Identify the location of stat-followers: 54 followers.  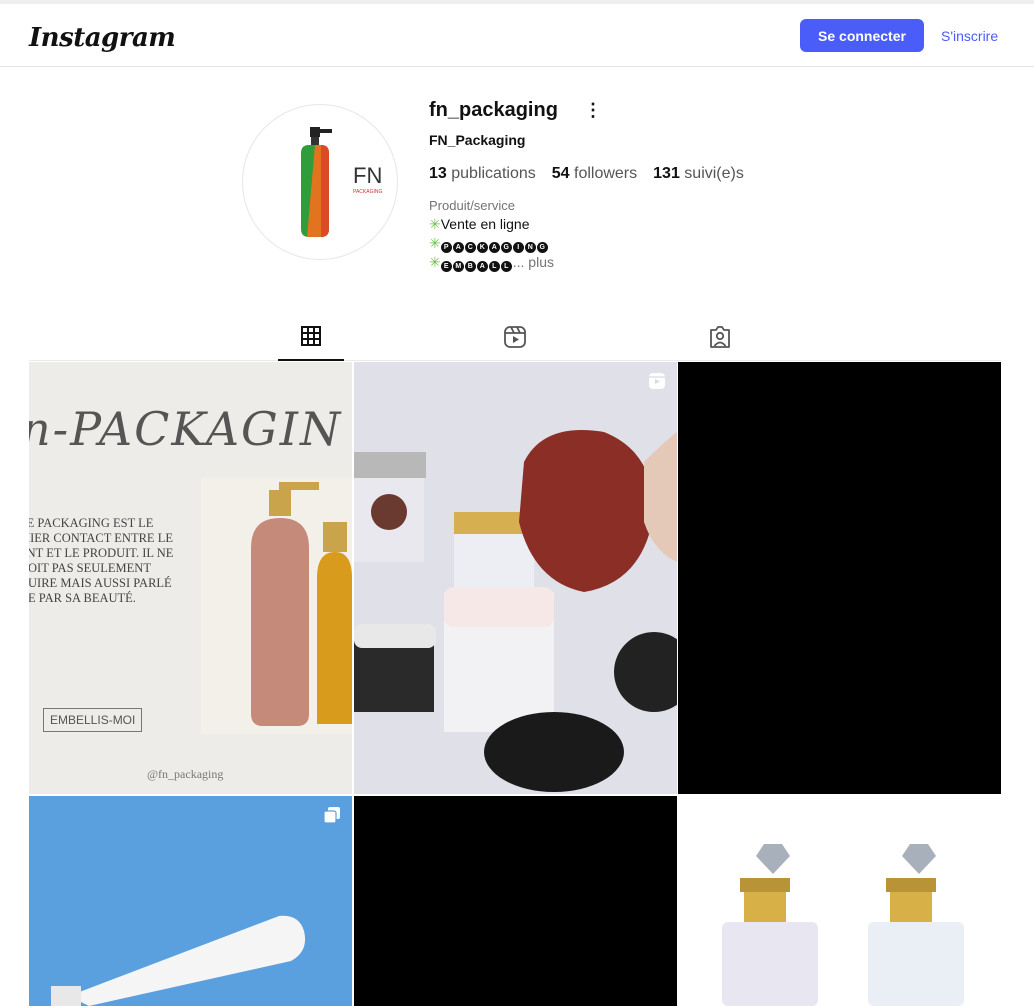
(594, 174).